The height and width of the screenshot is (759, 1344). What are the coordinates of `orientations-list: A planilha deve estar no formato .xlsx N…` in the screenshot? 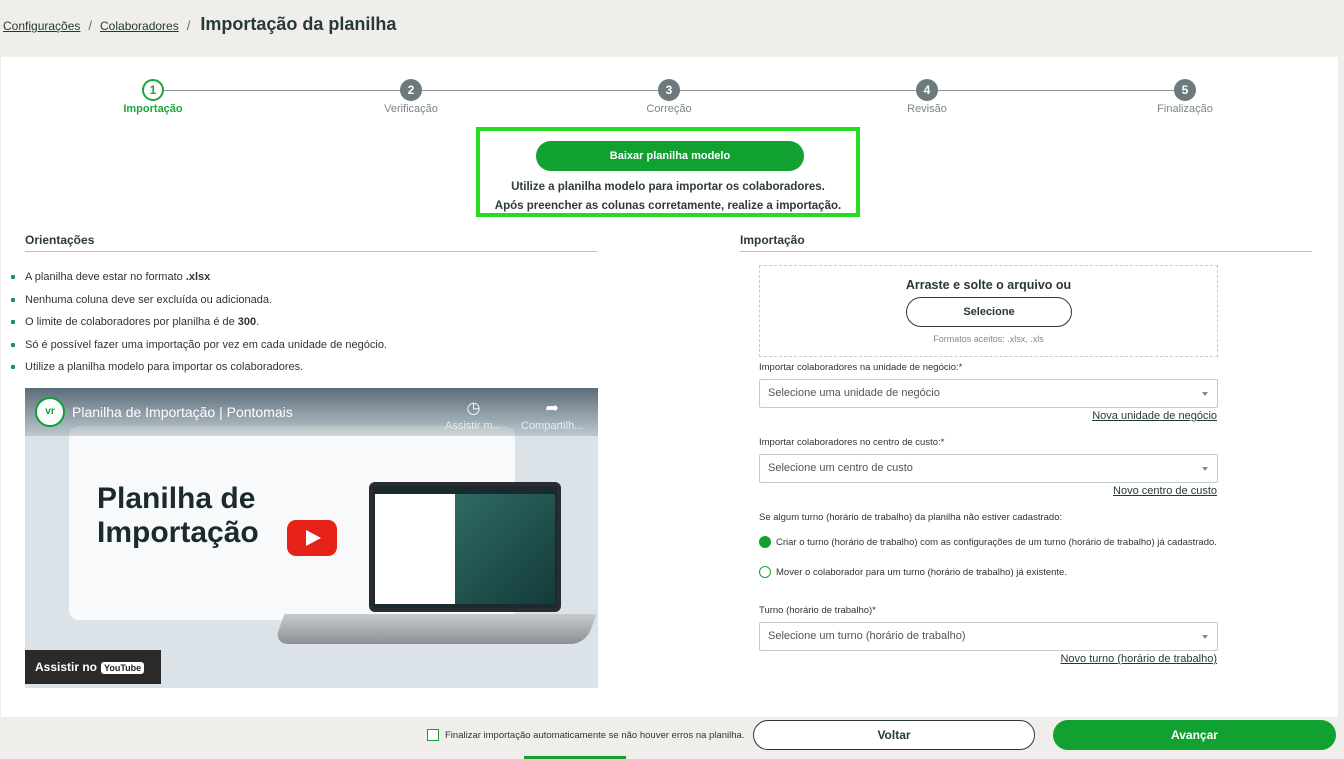 It's located at (199, 327).